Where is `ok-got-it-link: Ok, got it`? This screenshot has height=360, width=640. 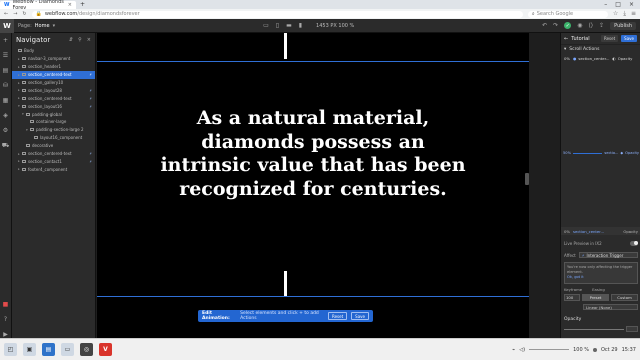
ok-got-it-link: Ok, got it is located at coordinates (575, 277).